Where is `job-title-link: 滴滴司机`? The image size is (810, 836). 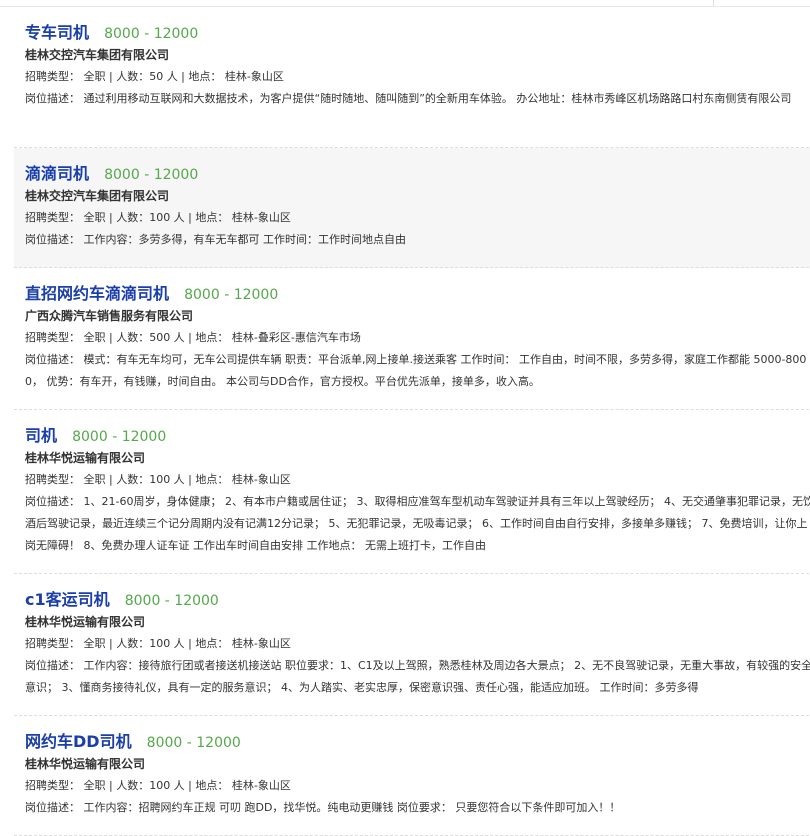 job-title-link: 滴滴司机 is located at coordinates (57, 173).